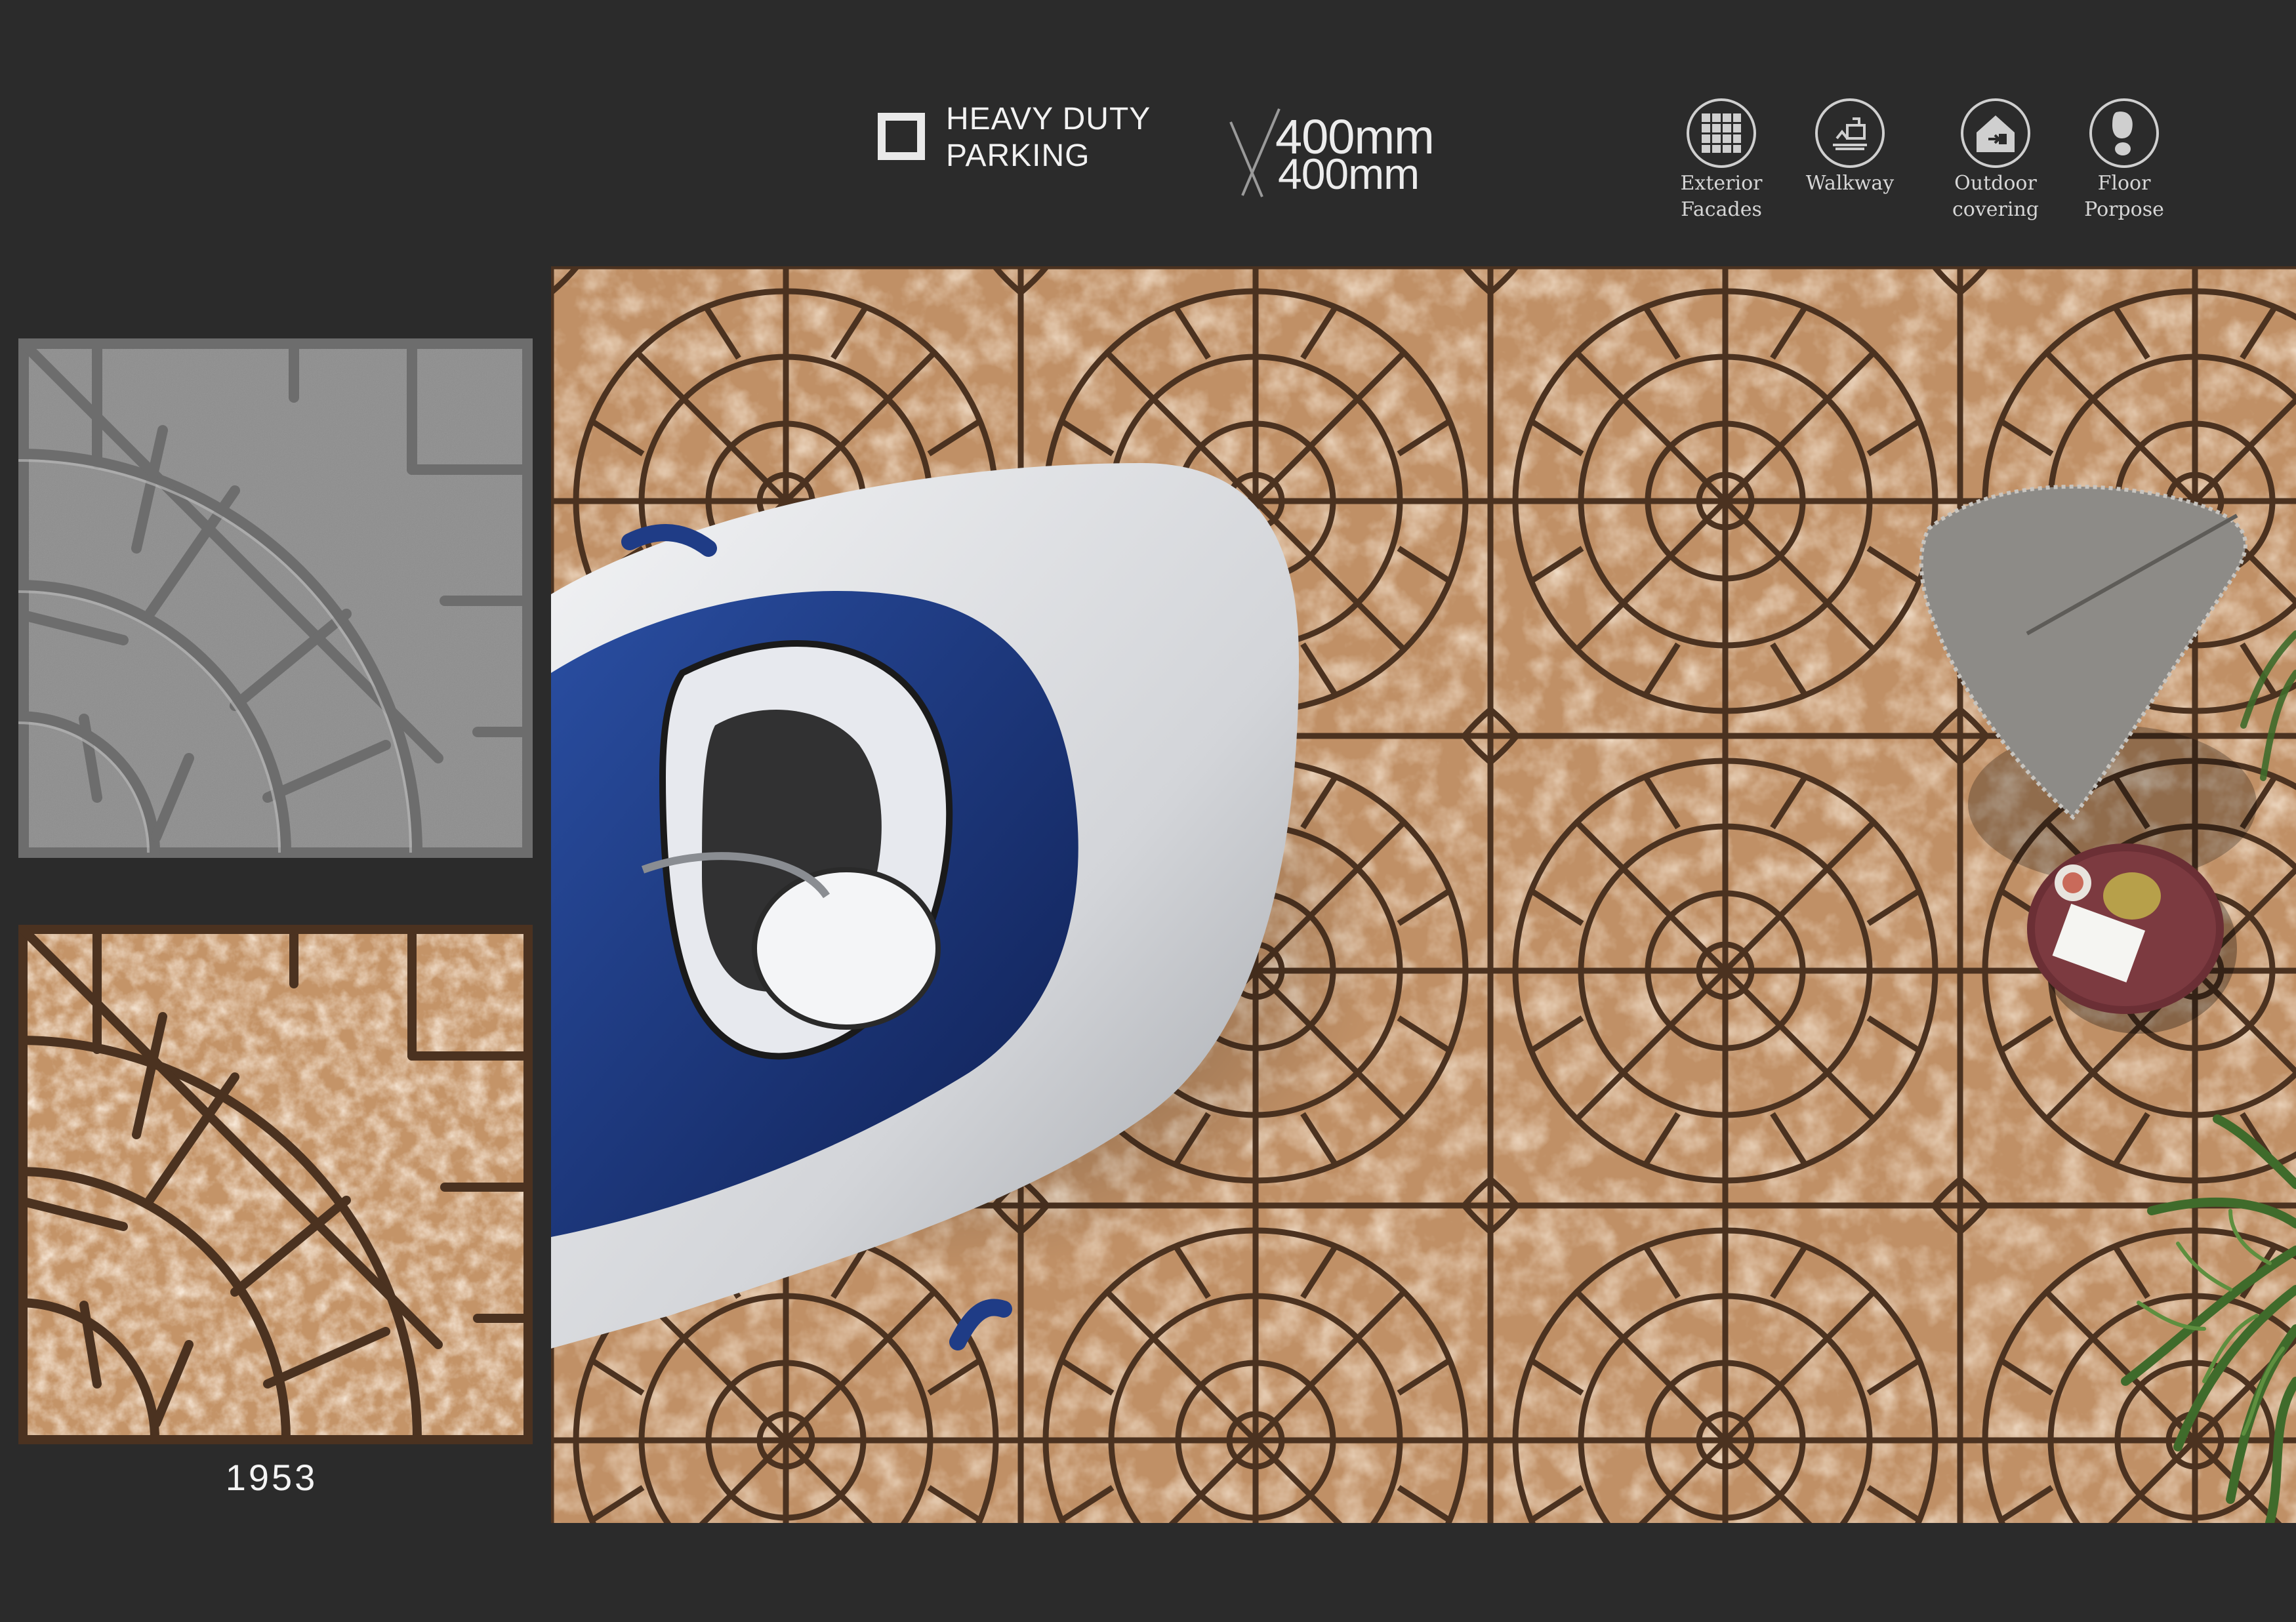 Image resolution: width=2296 pixels, height=1622 pixels. Describe the element at coordinates (1995, 184) in the screenshot. I see `application-label-line-1: Outdoor` at that location.